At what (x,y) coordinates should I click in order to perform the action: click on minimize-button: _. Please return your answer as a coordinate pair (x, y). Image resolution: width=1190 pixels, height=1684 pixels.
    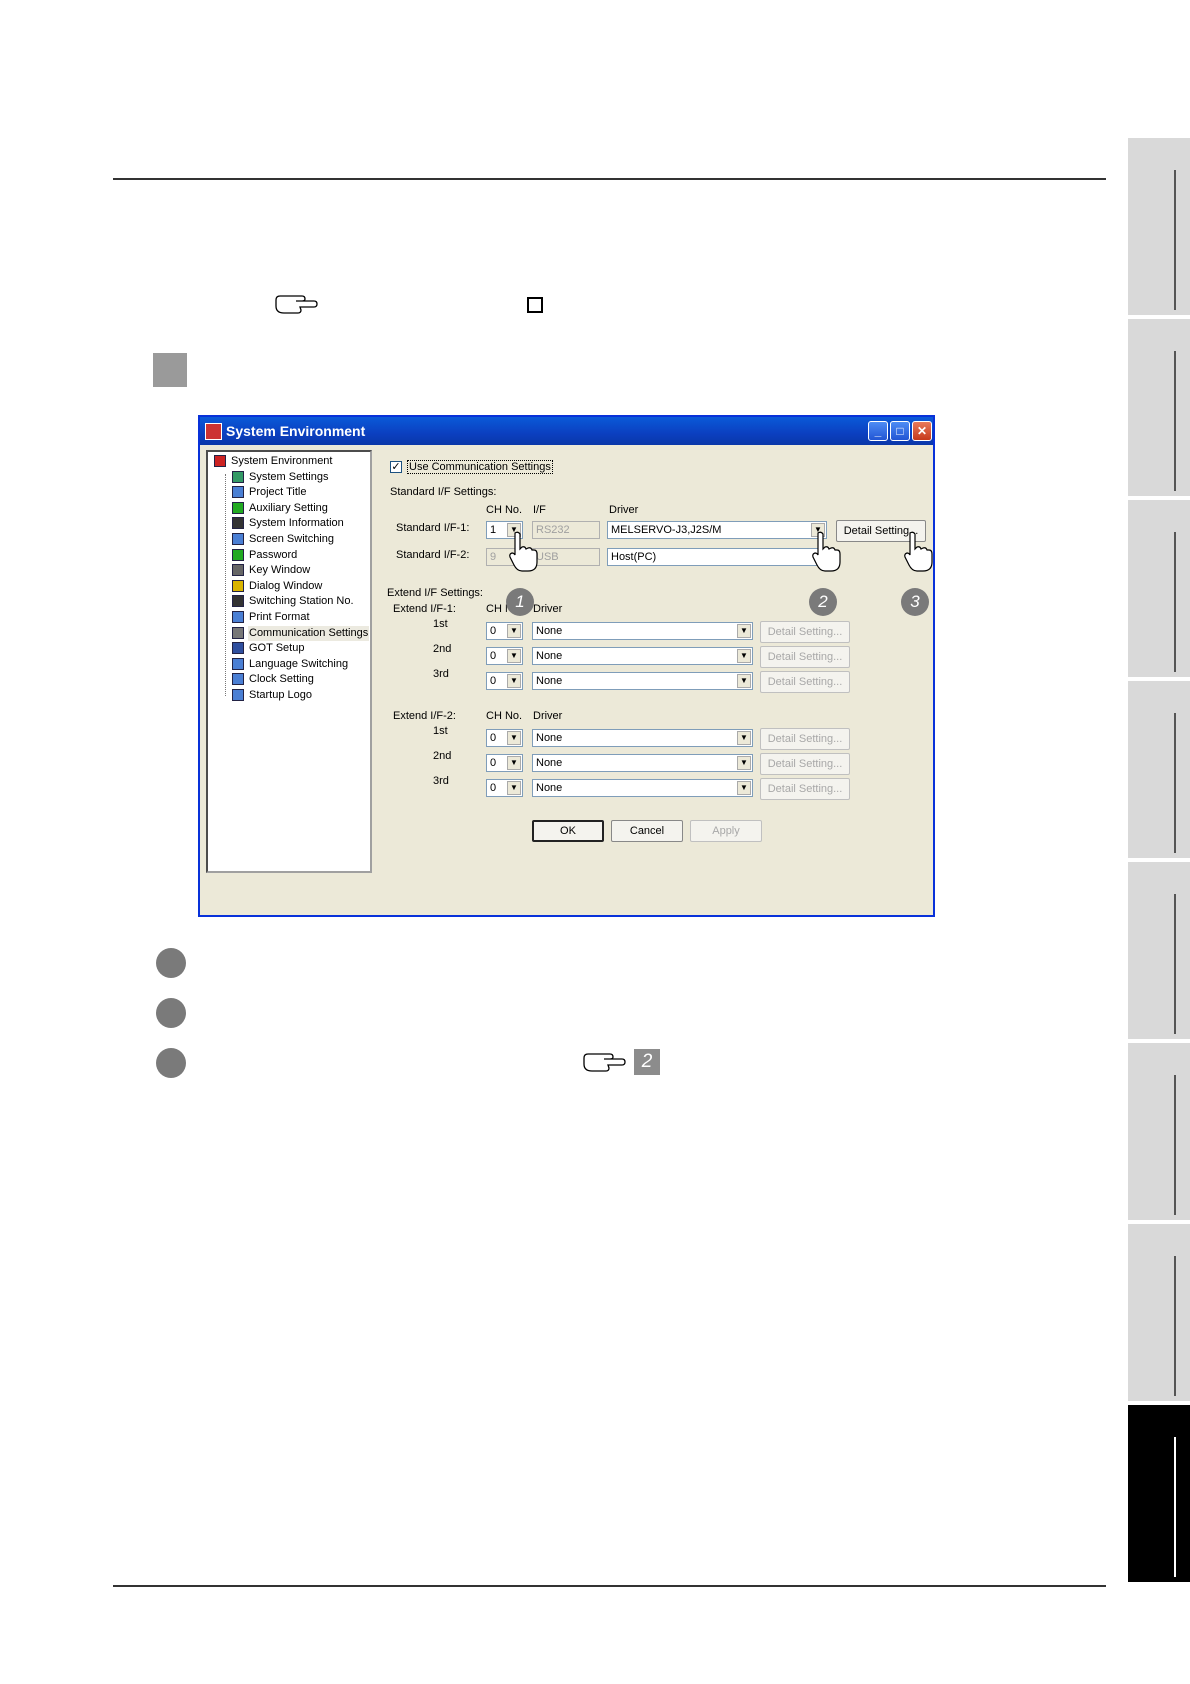
    Looking at the image, I should click on (878, 431).